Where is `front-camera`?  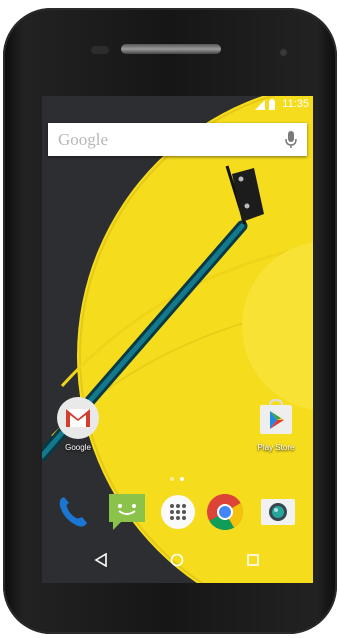 front-camera is located at coordinates (283, 52).